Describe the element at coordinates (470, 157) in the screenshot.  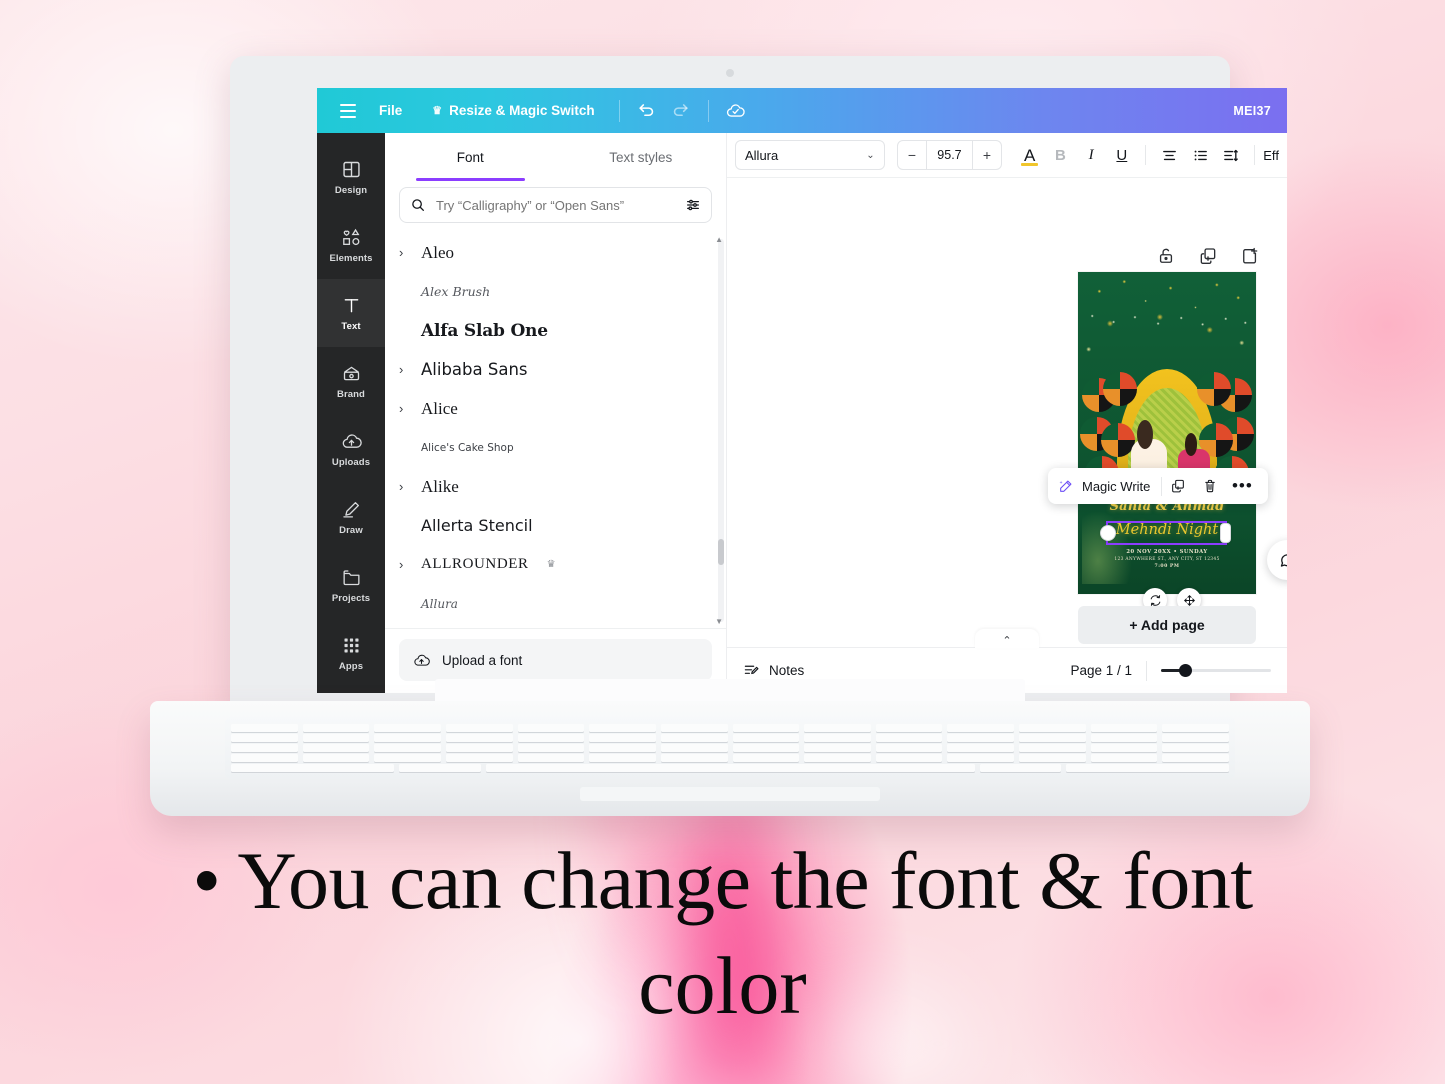
I see `tab-font: Font` at that location.